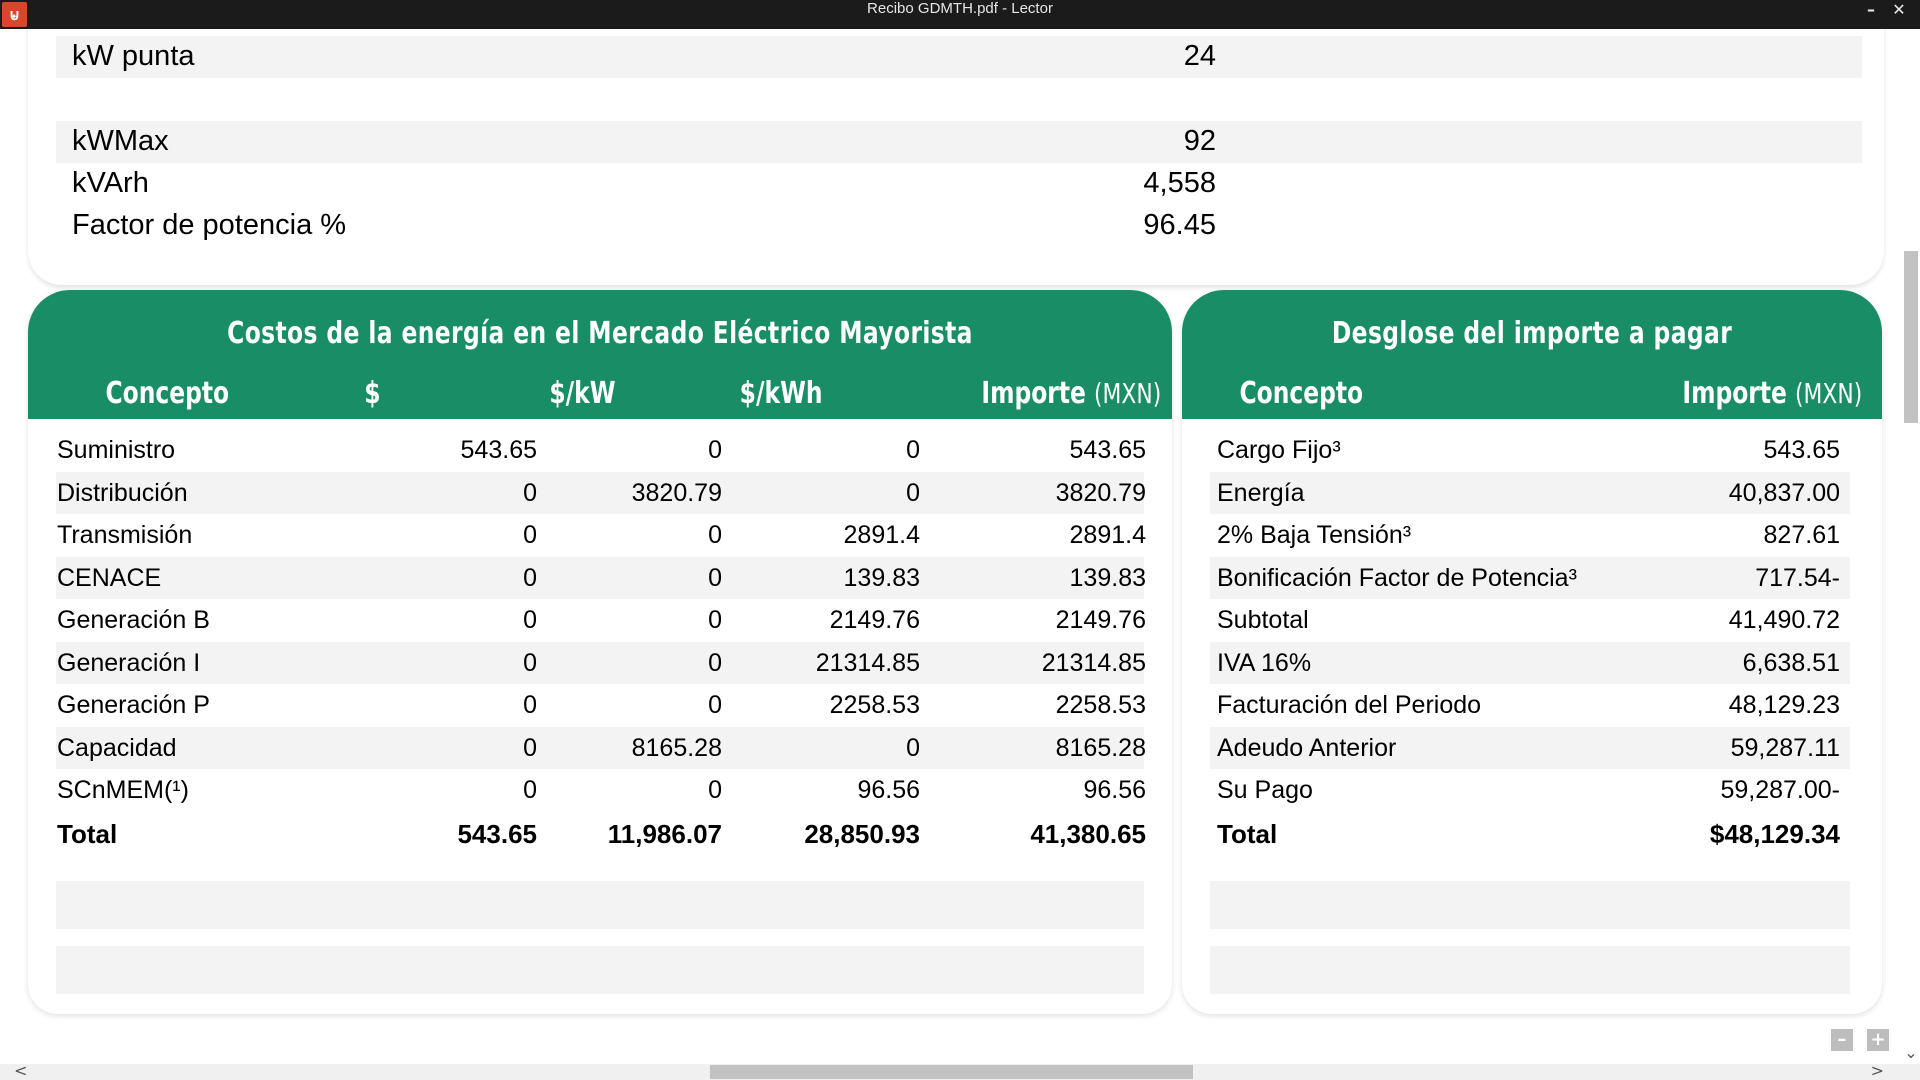 The width and height of the screenshot is (1920, 1080). What do you see at coordinates (133, 705) in the screenshot?
I see `concepto-cell: Generación P` at bounding box center [133, 705].